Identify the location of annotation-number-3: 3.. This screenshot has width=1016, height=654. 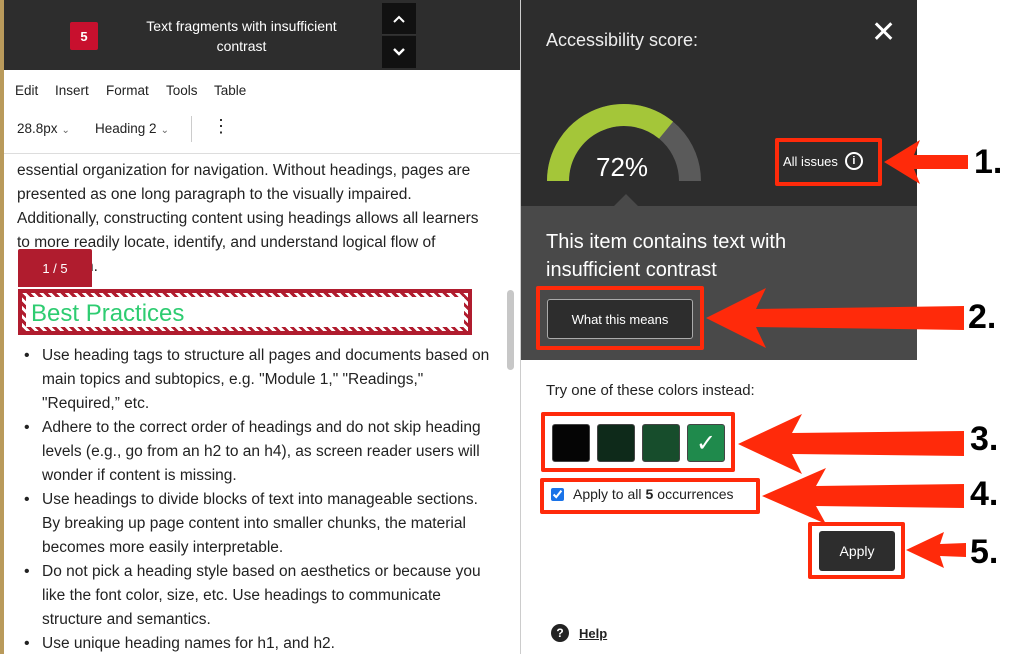
(984, 439).